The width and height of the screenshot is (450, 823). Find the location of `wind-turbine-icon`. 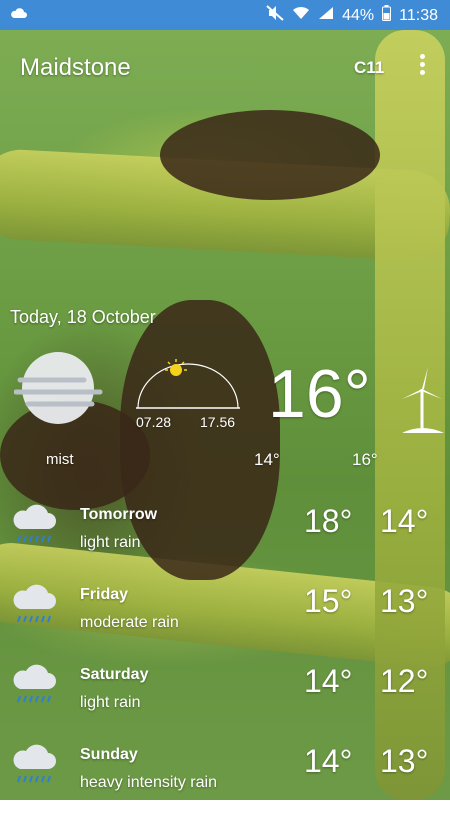

wind-turbine-icon is located at coordinates (423, 402).